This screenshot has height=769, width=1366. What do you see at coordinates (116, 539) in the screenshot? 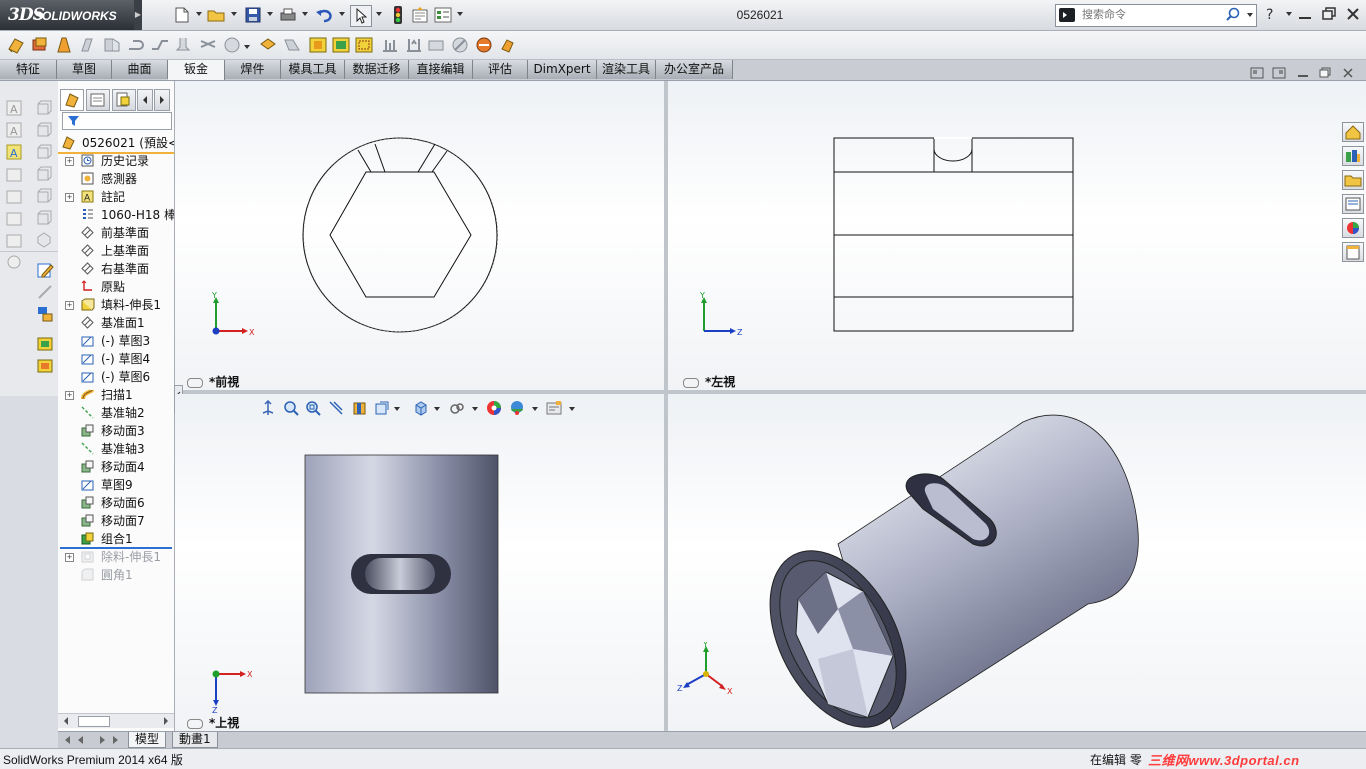
I see `tree-item: 组合1` at bounding box center [116, 539].